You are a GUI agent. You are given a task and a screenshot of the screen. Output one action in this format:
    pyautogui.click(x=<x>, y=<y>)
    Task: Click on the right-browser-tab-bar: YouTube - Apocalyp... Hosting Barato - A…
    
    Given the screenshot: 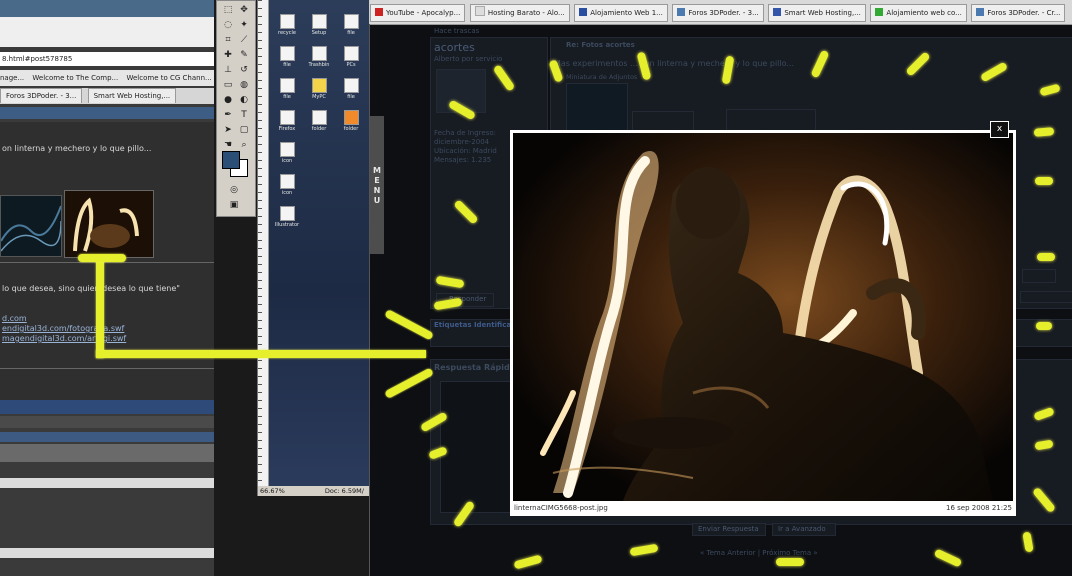 What is the action you would take?
    pyautogui.click(x=721, y=12)
    